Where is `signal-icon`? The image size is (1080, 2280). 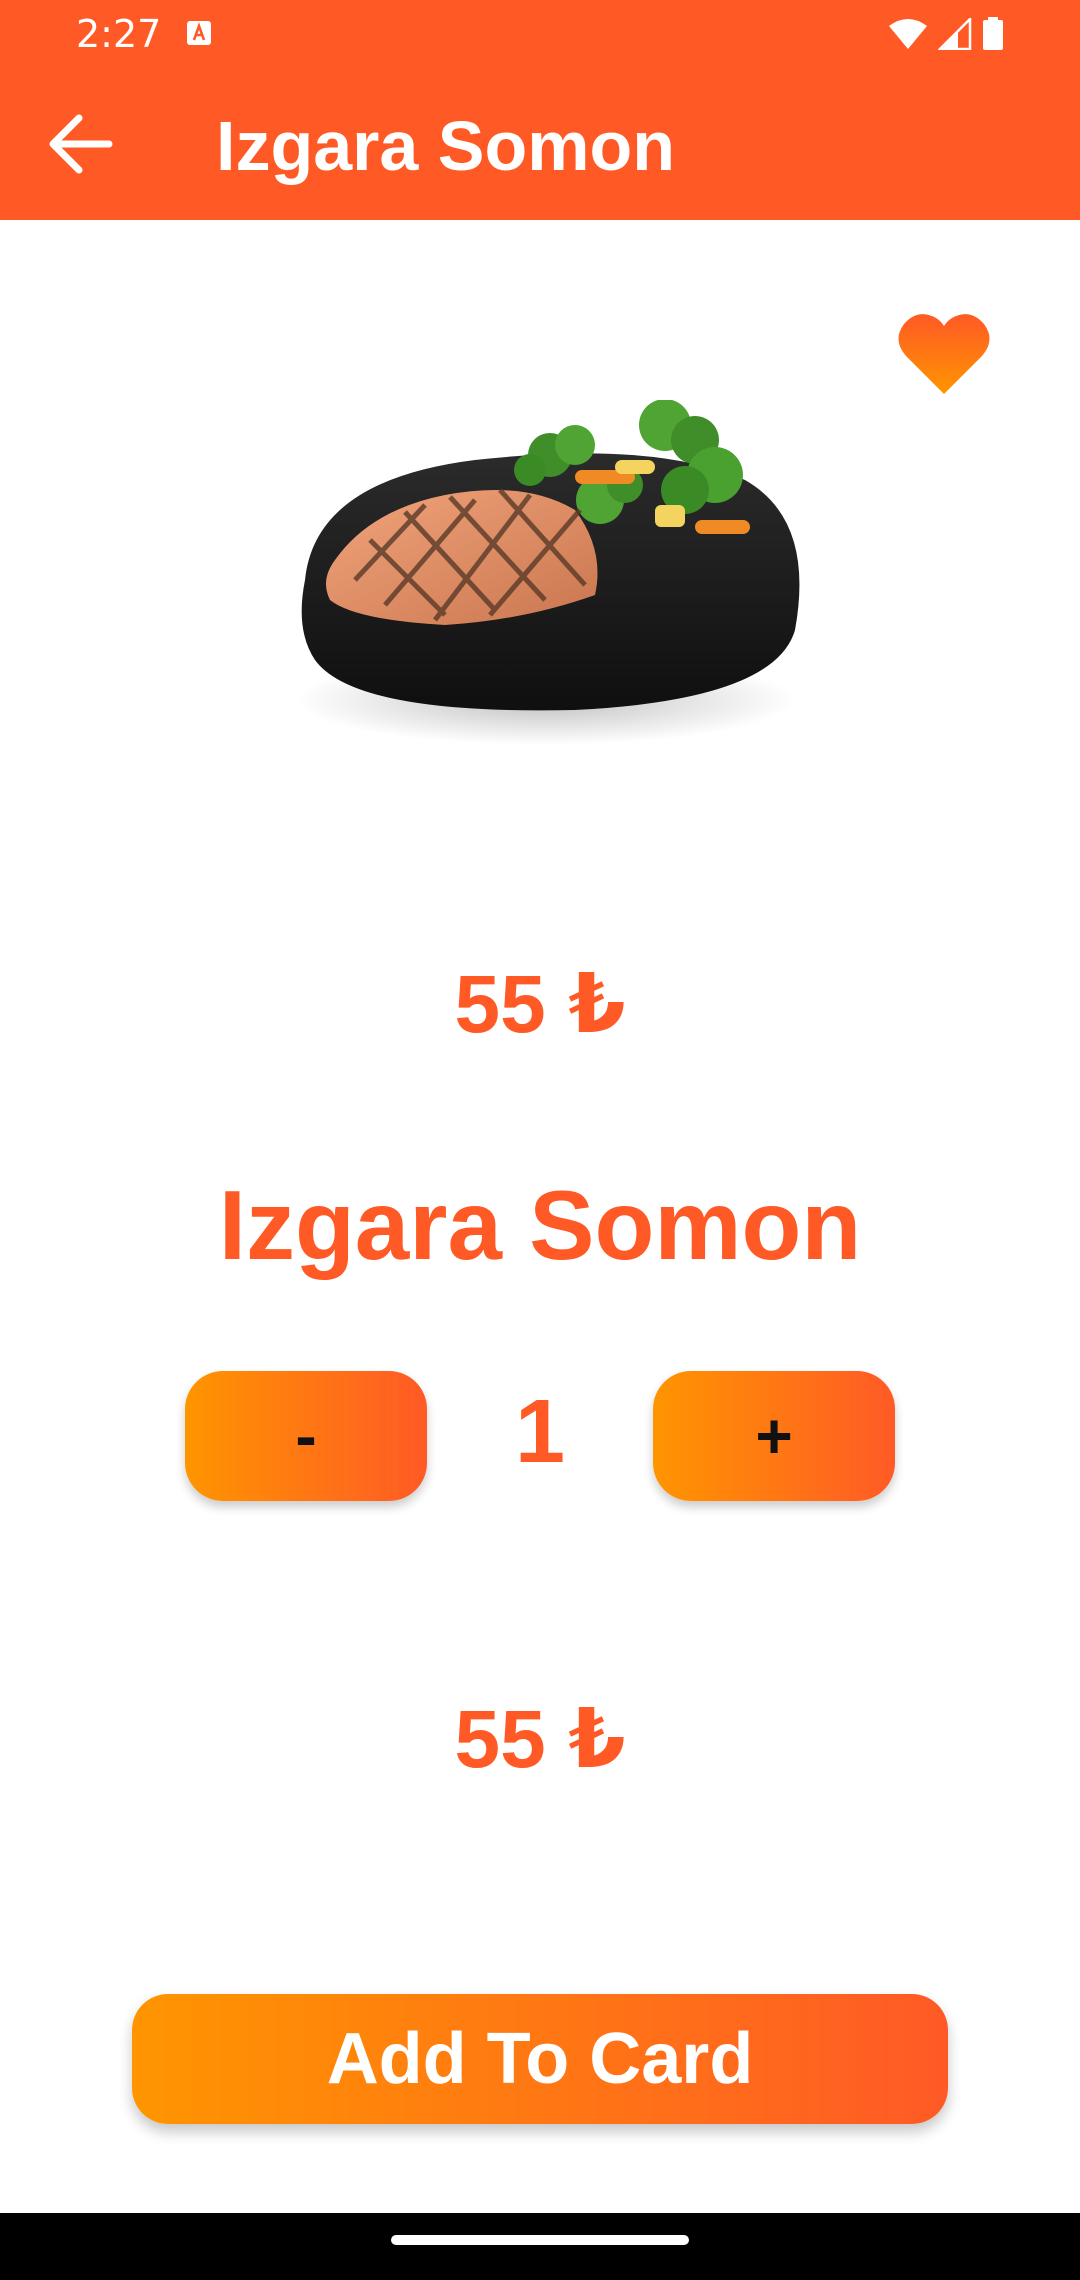 signal-icon is located at coordinates (955, 34).